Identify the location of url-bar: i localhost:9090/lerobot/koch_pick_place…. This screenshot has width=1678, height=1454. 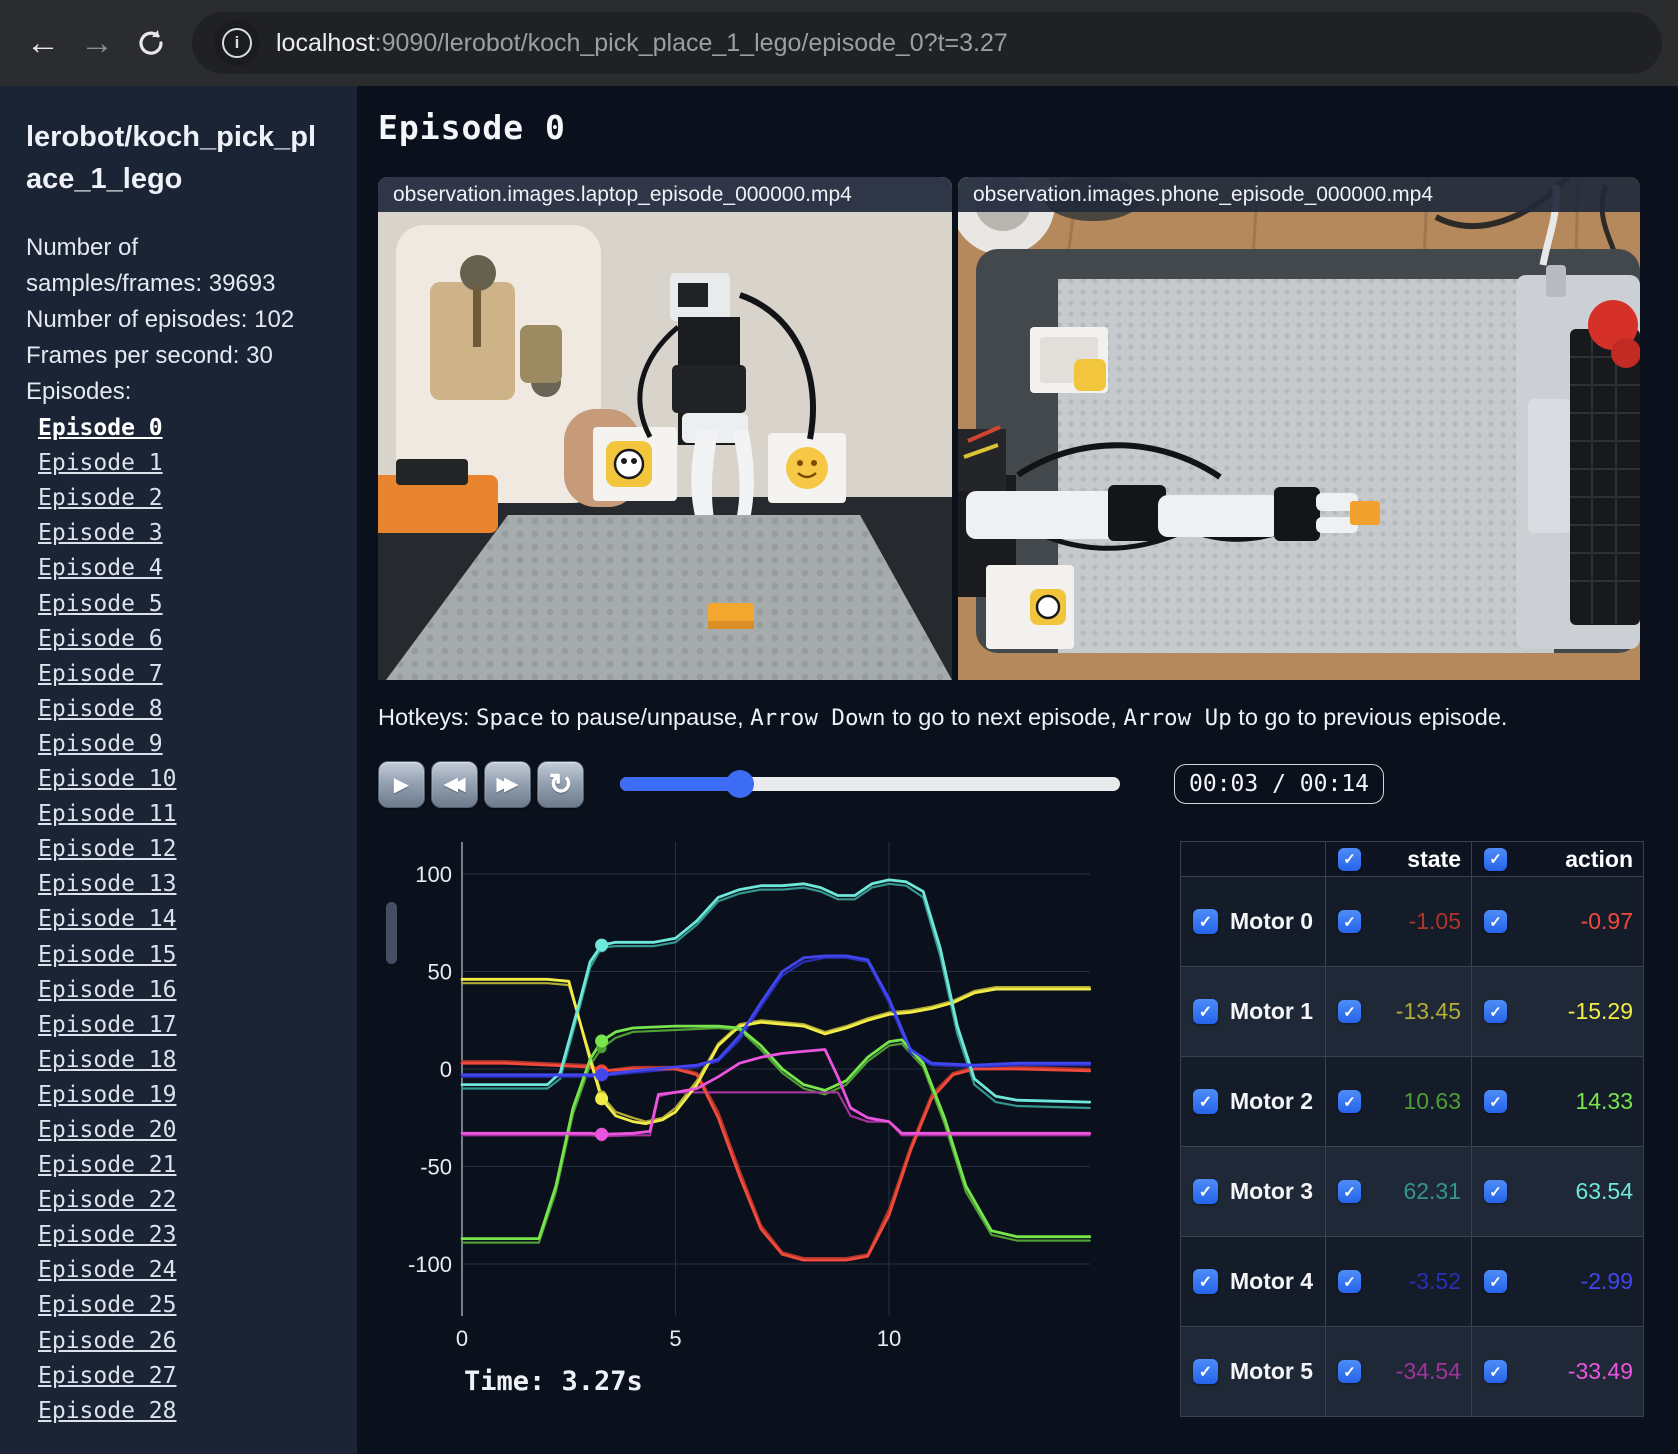
(927, 43).